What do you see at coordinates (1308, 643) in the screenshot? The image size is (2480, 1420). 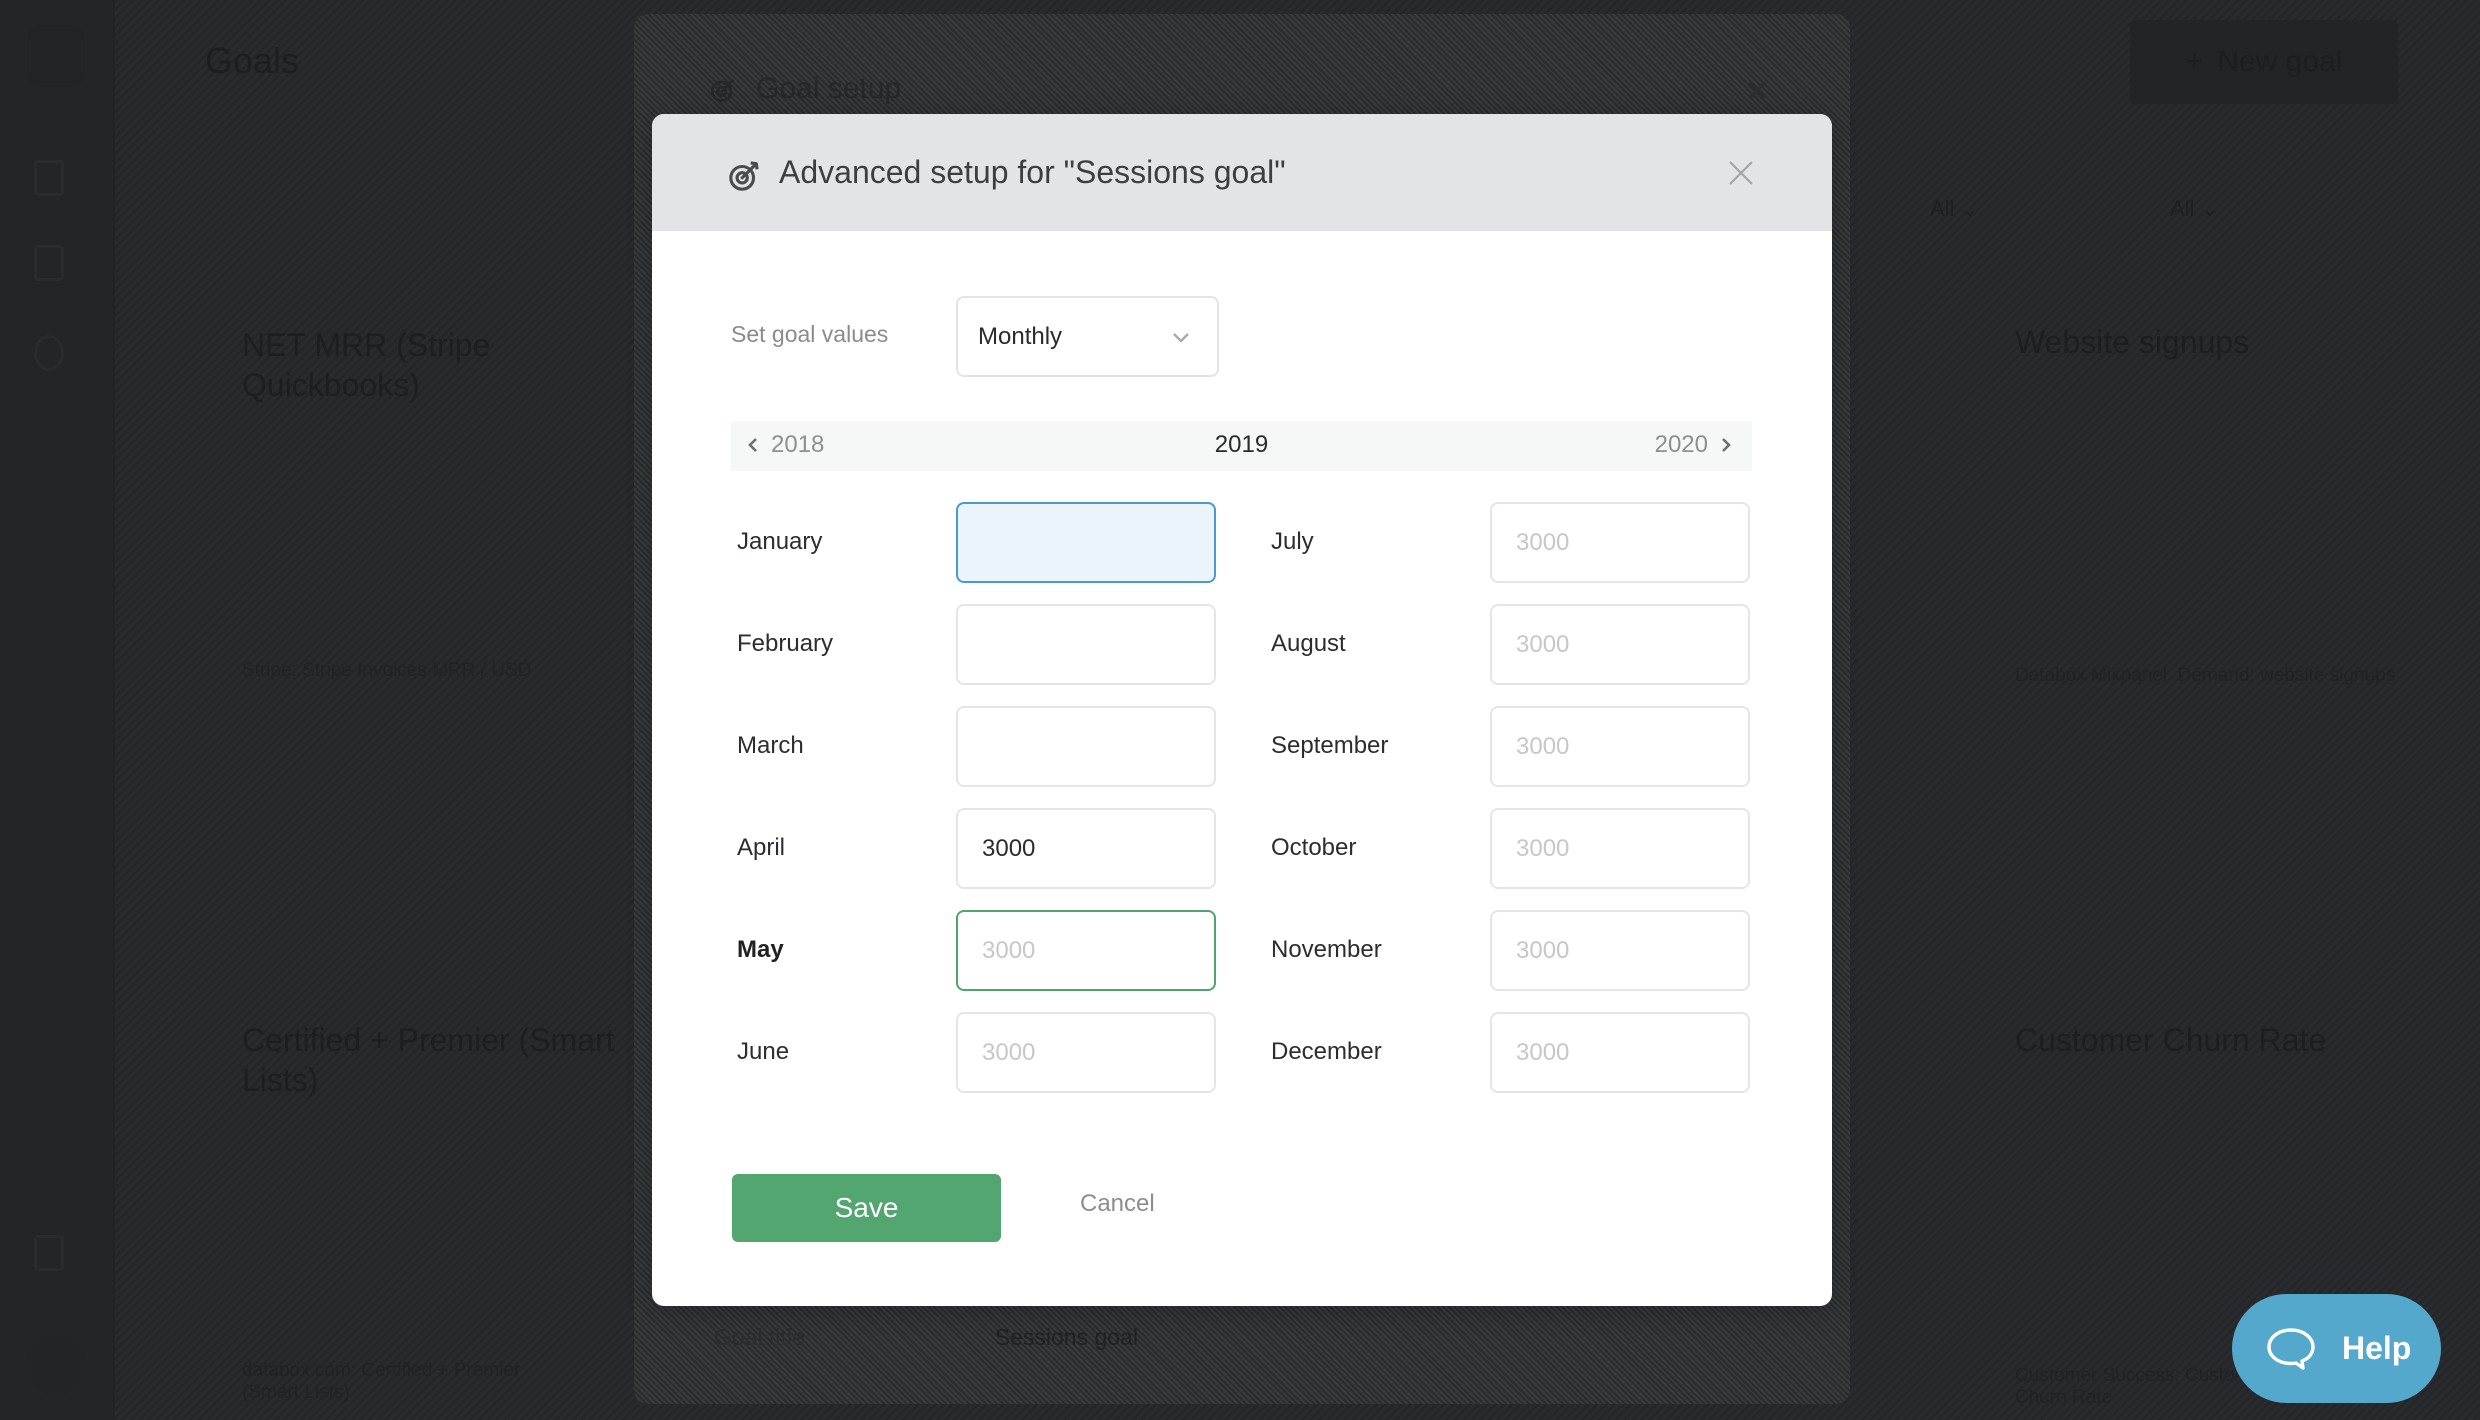 I see `month-label-august: August` at bounding box center [1308, 643].